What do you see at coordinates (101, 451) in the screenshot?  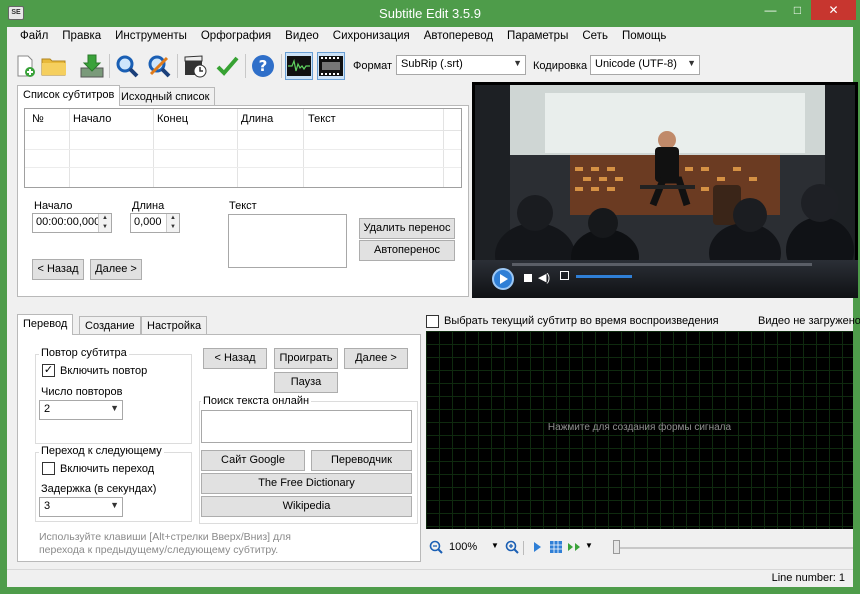 I see `goto-next-group-title: Переход к следующему` at bounding box center [101, 451].